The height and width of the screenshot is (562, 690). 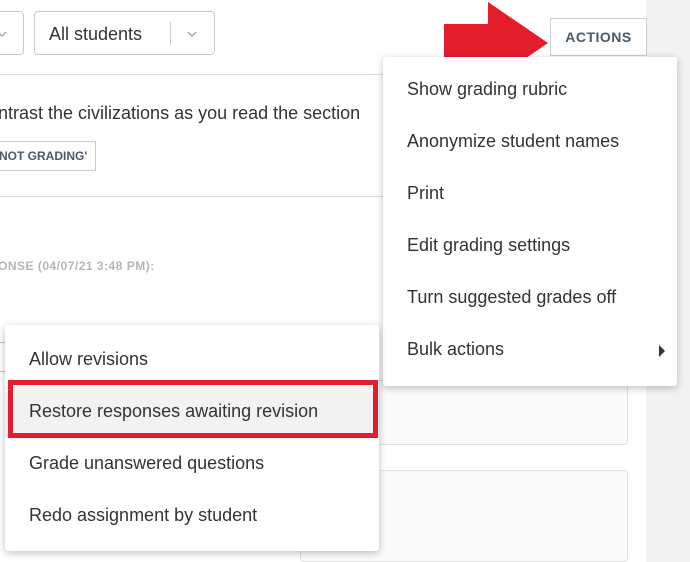 I want to click on menu-item-print: Print, so click(x=530, y=194).